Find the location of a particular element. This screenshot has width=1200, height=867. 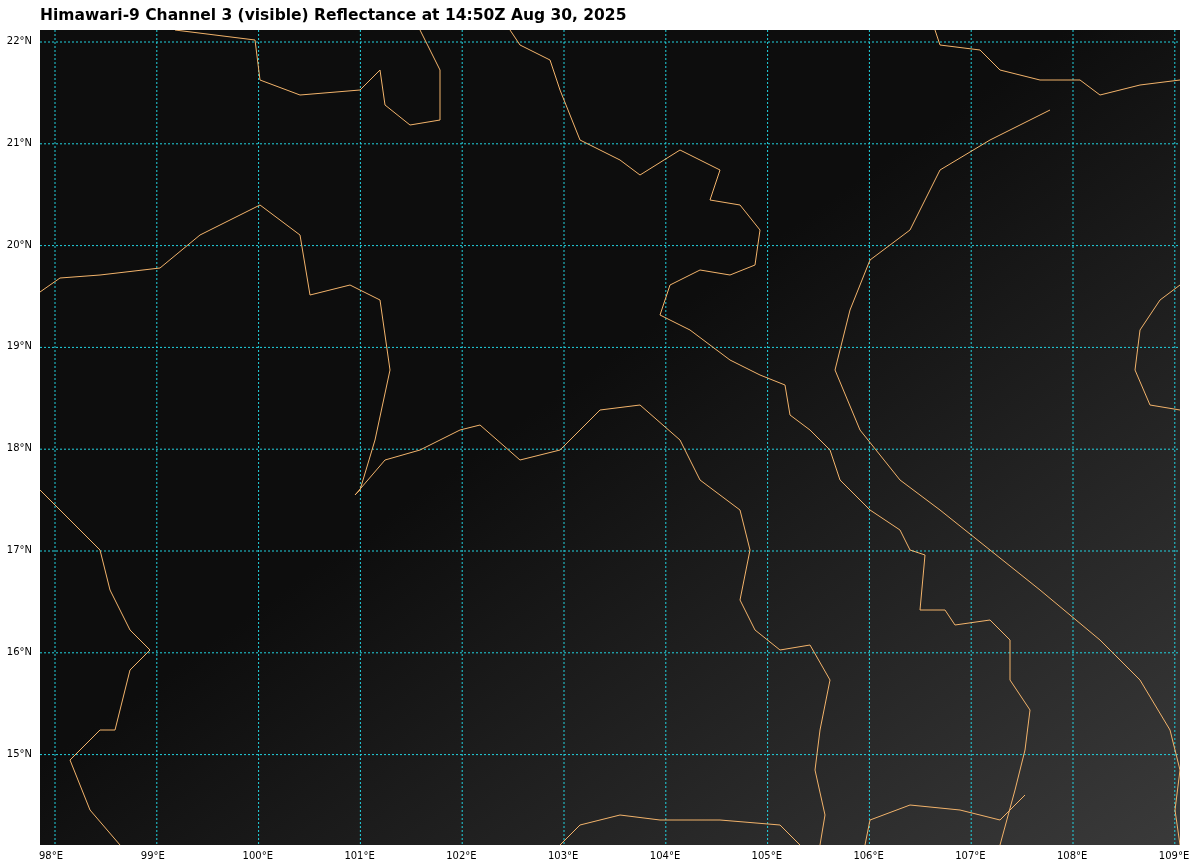

longitude-label: 106°E is located at coordinates (868, 855).